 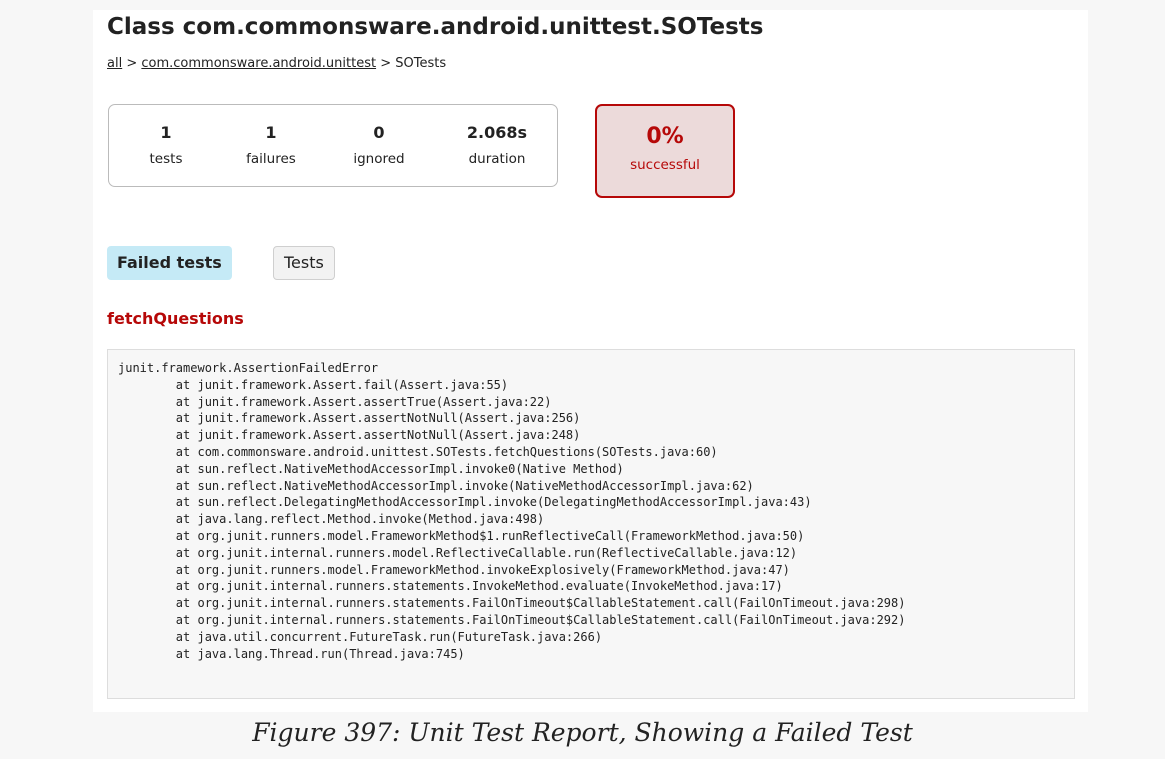 What do you see at coordinates (665, 165) in the screenshot?
I see `success-rate-label: successful` at bounding box center [665, 165].